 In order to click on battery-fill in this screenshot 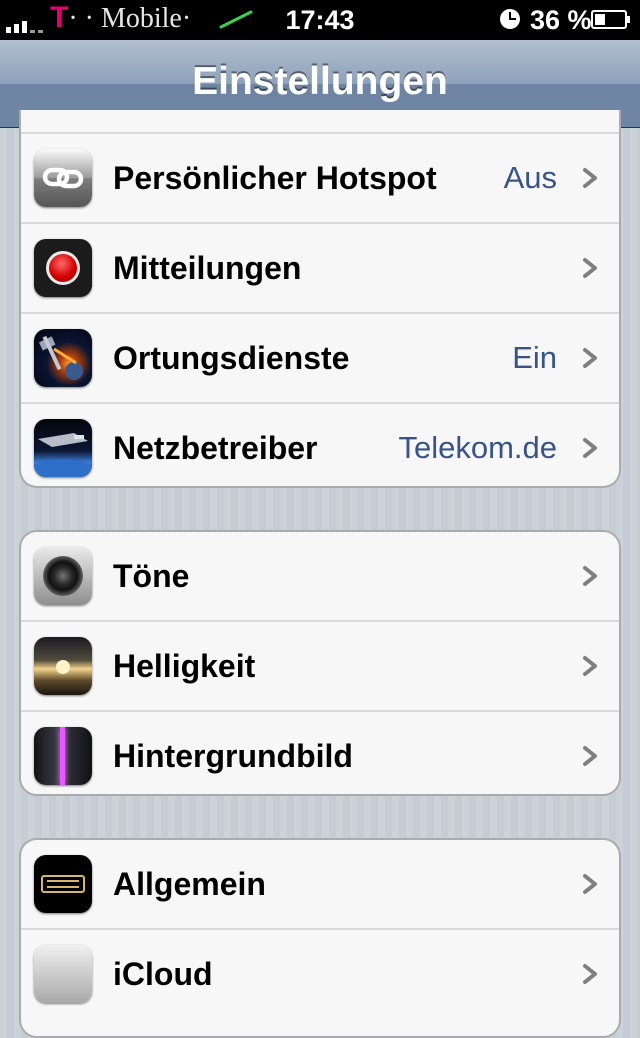, I will do `click(600, 19)`.